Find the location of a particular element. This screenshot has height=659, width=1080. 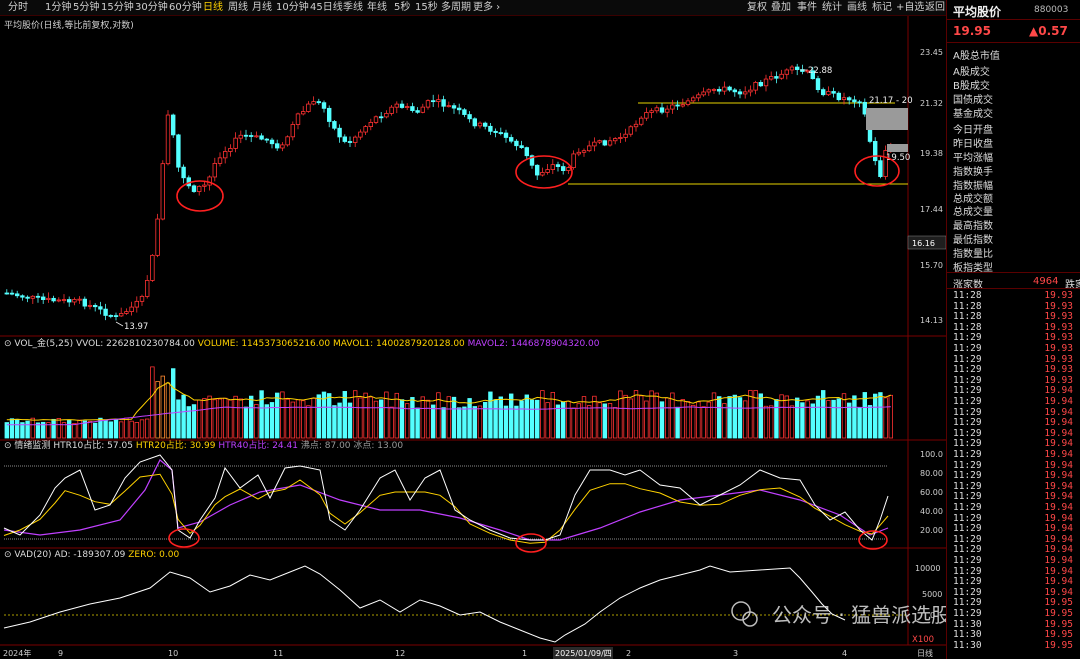

index-code: 880003 is located at coordinates (1051, 10).